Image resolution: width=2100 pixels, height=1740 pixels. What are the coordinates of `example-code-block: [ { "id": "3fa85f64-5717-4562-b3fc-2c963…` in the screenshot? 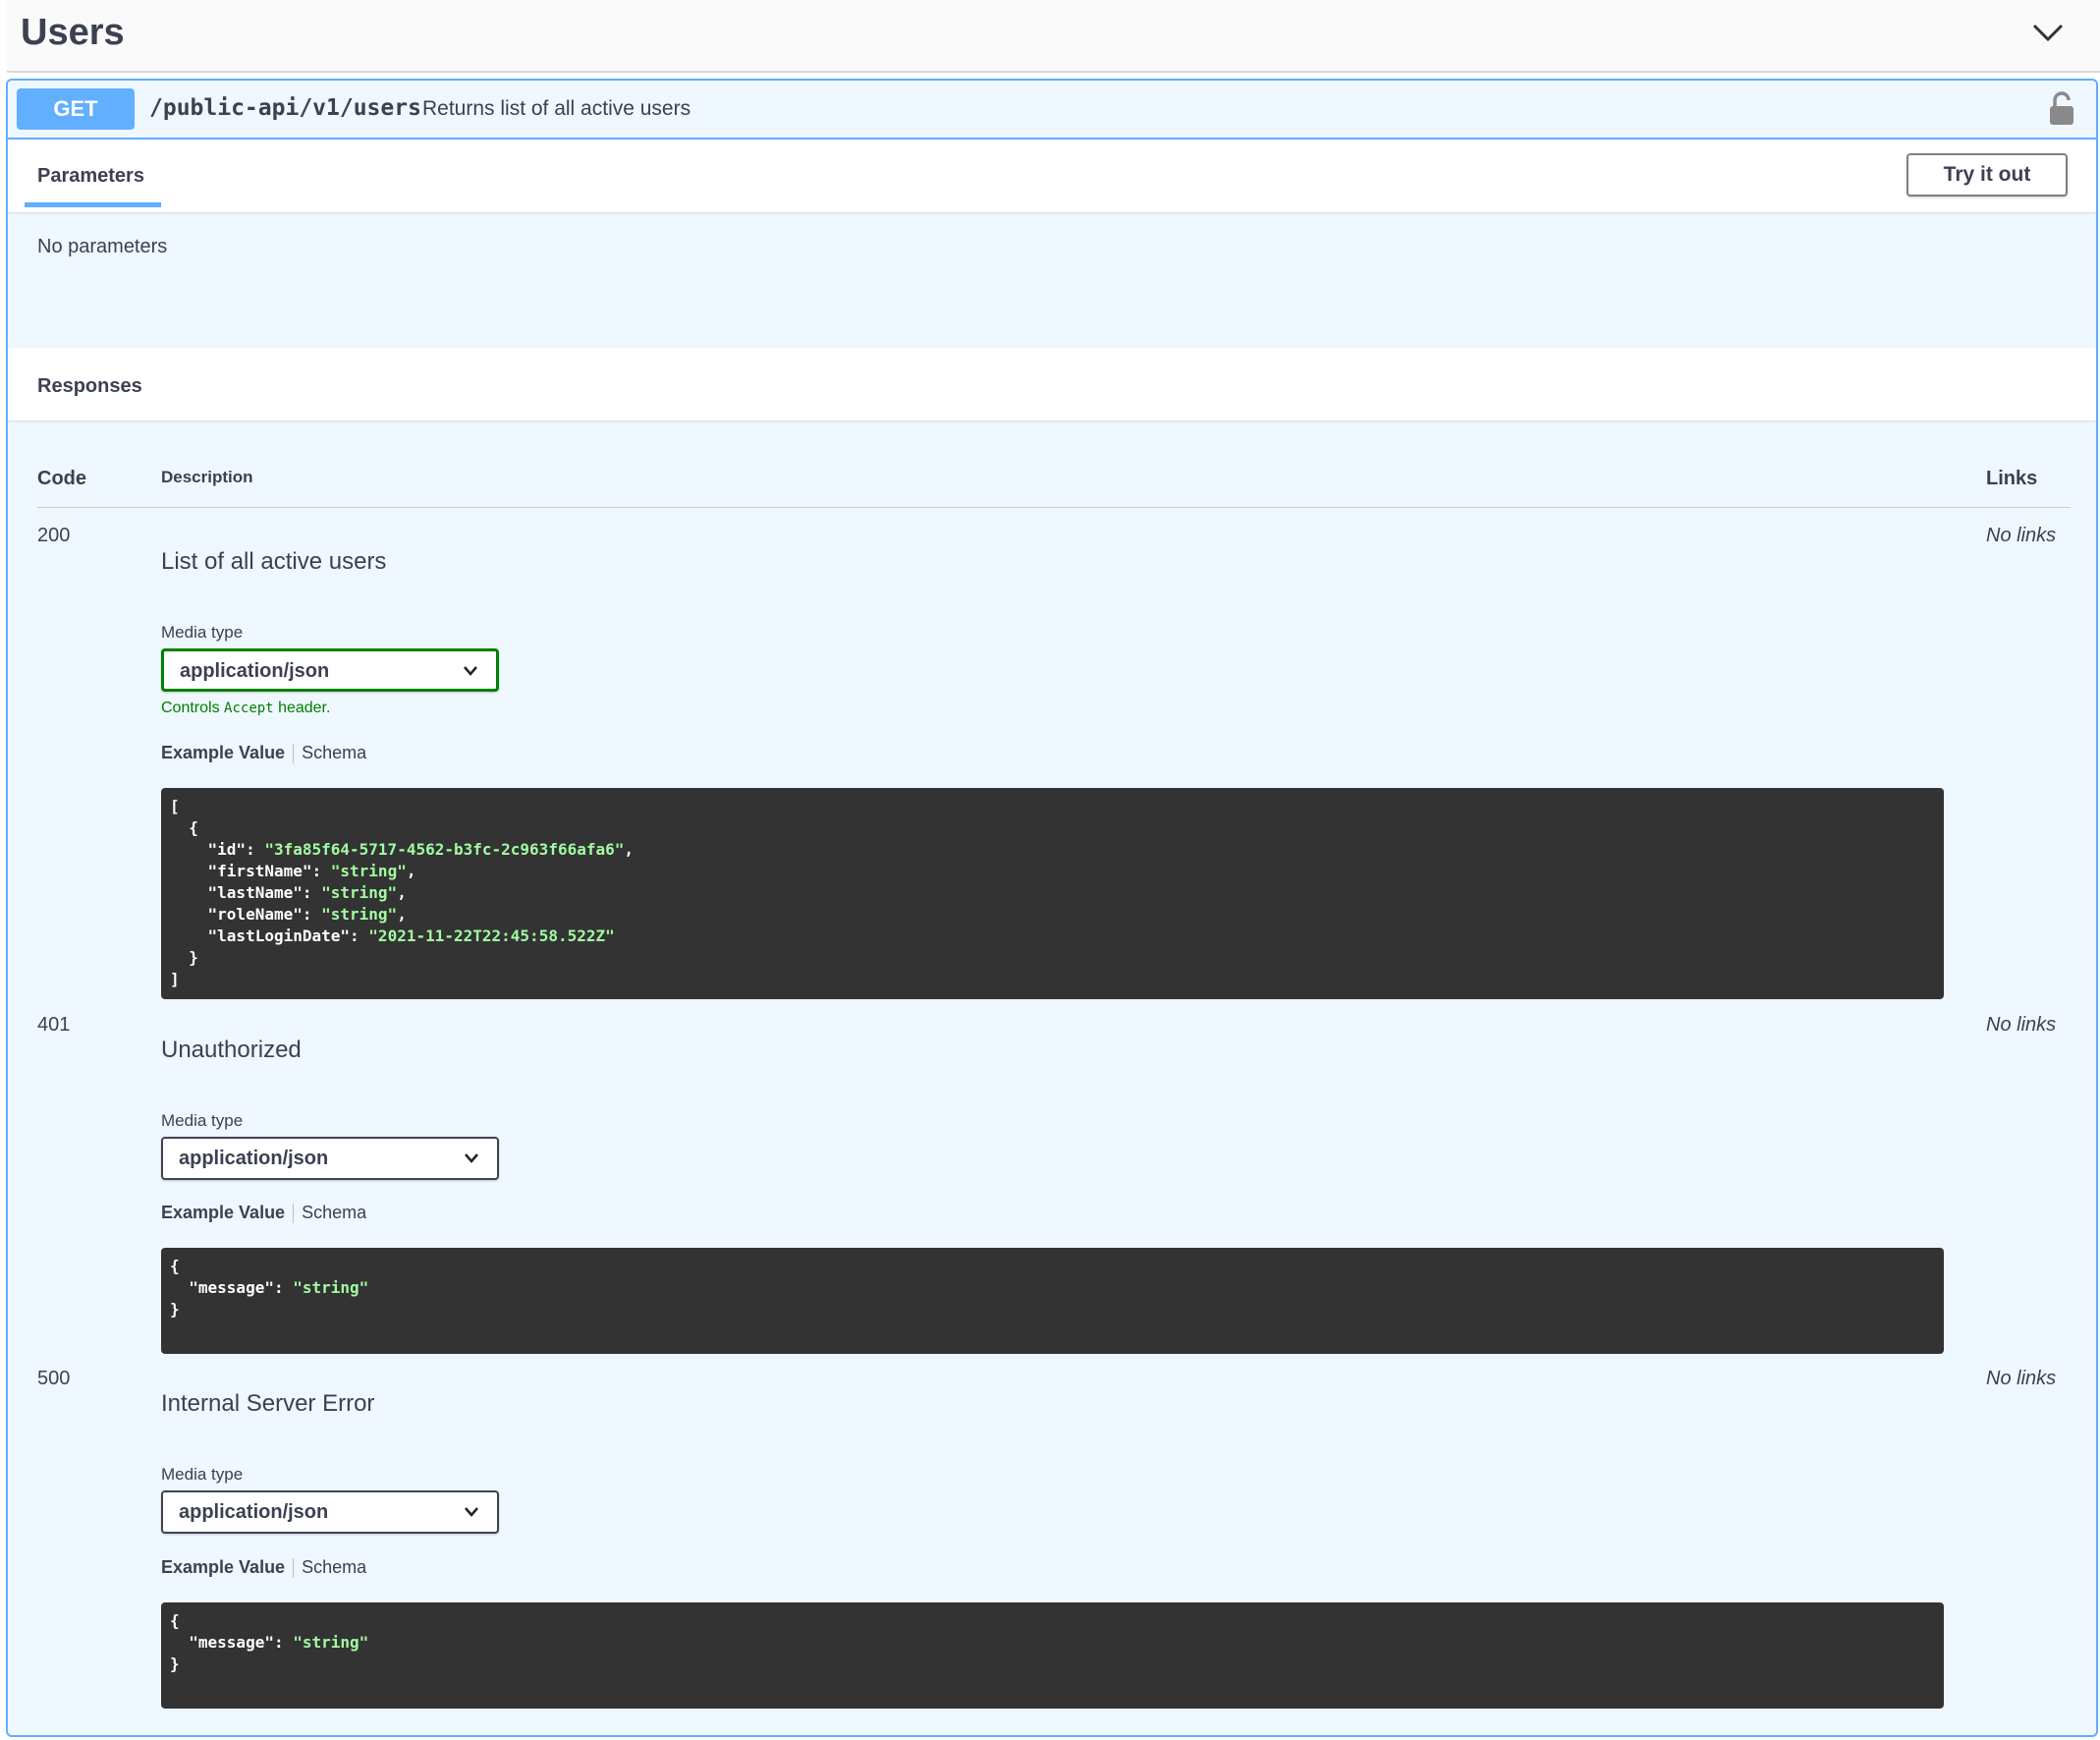 It's located at (1052, 893).